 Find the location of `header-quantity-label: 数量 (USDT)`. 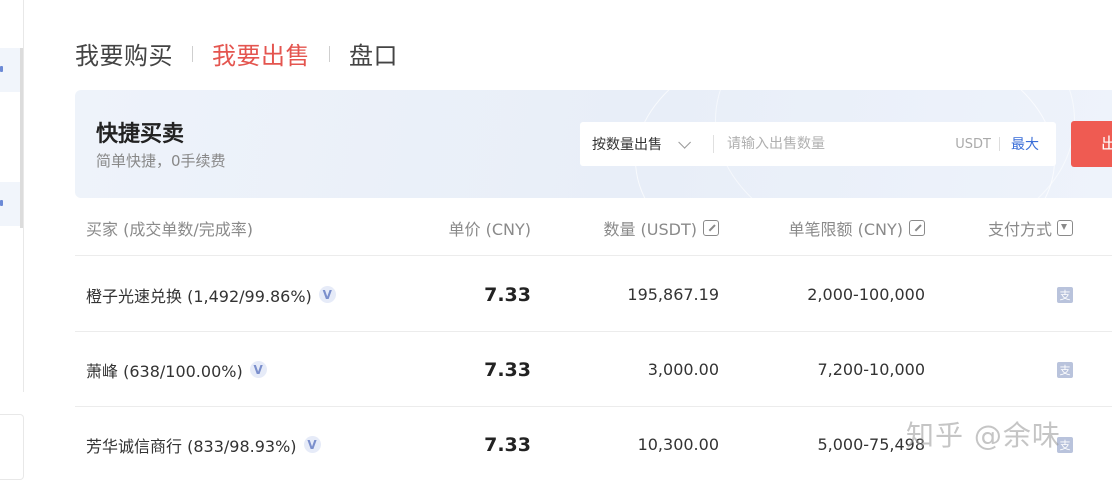

header-quantity-label: 数量 (USDT) is located at coordinates (650, 229).